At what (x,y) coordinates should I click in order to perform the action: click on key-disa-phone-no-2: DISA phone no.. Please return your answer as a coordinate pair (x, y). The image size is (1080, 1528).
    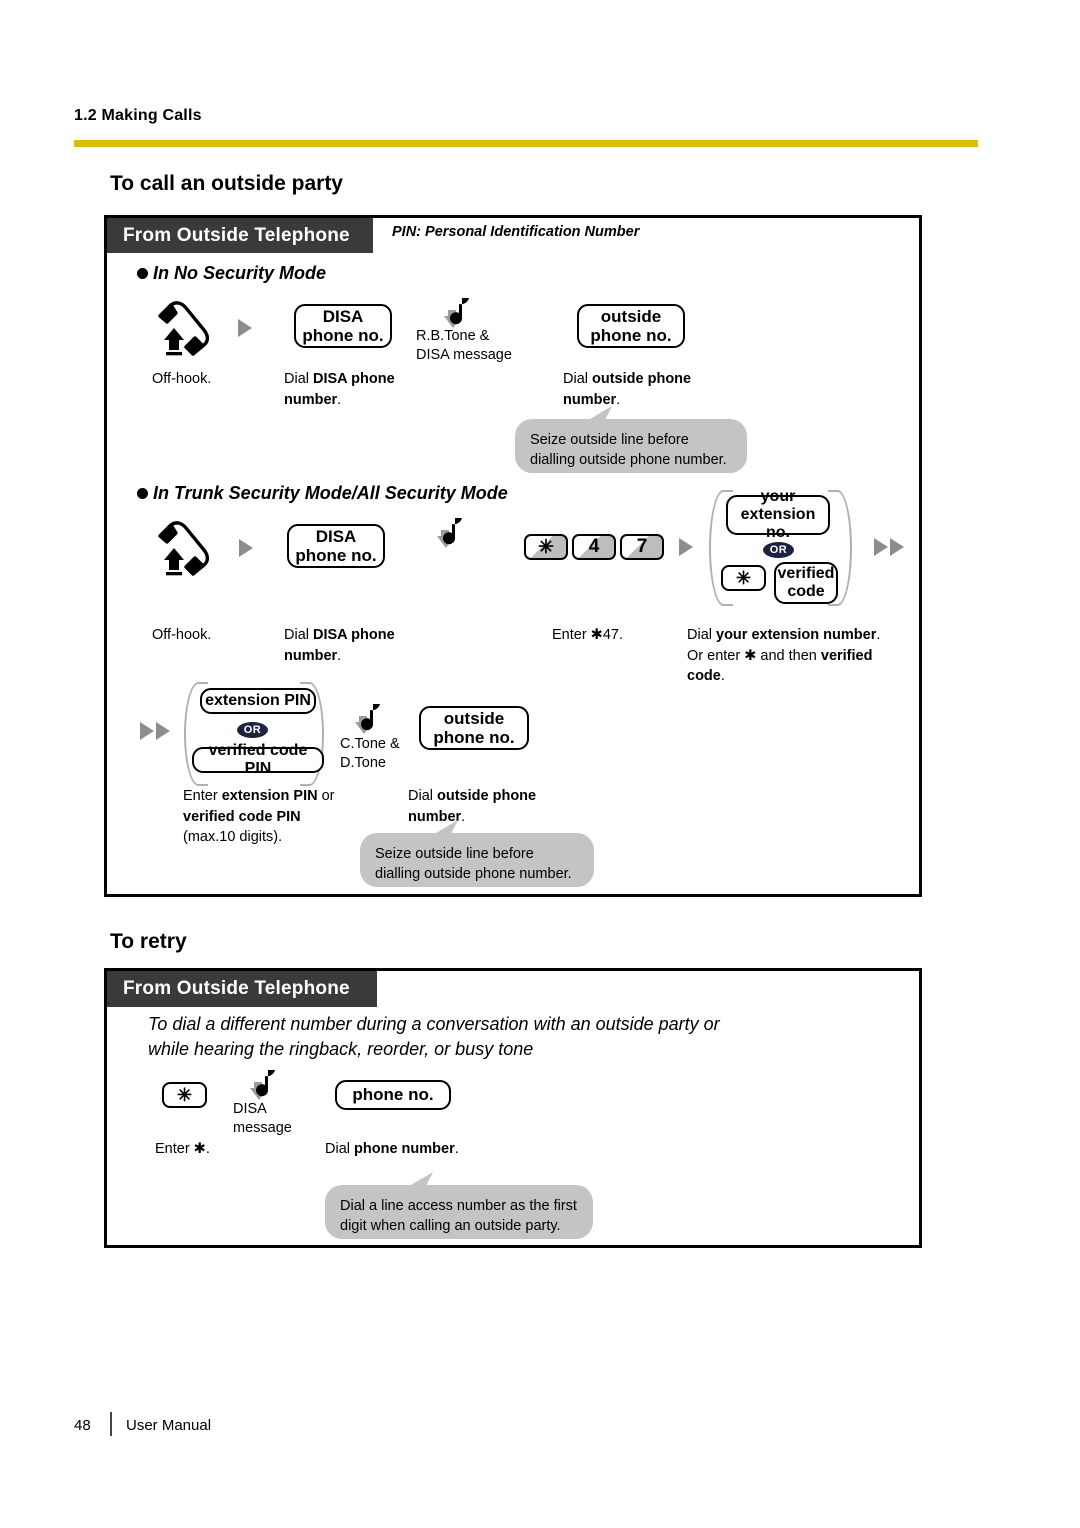
    Looking at the image, I should click on (336, 546).